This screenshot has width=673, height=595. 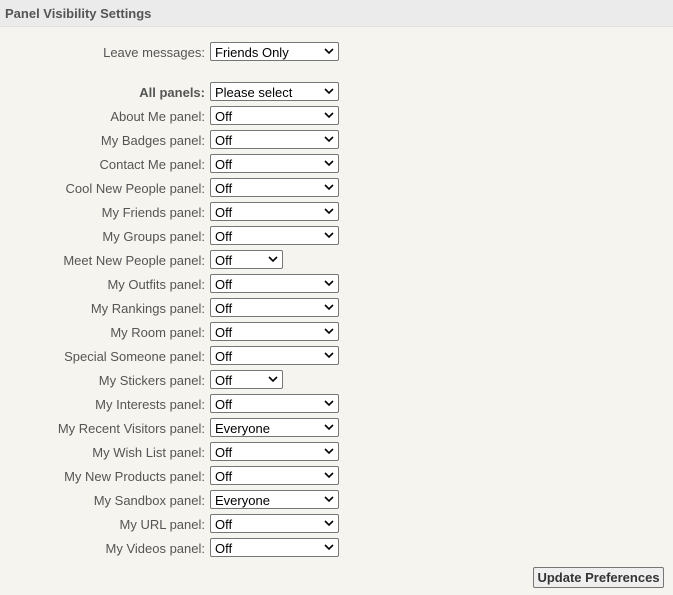 What do you see at coordinates (274, 403) in the screenshot?
I see `my-interests-panel-select: Off` at bounding box center [274, 403].